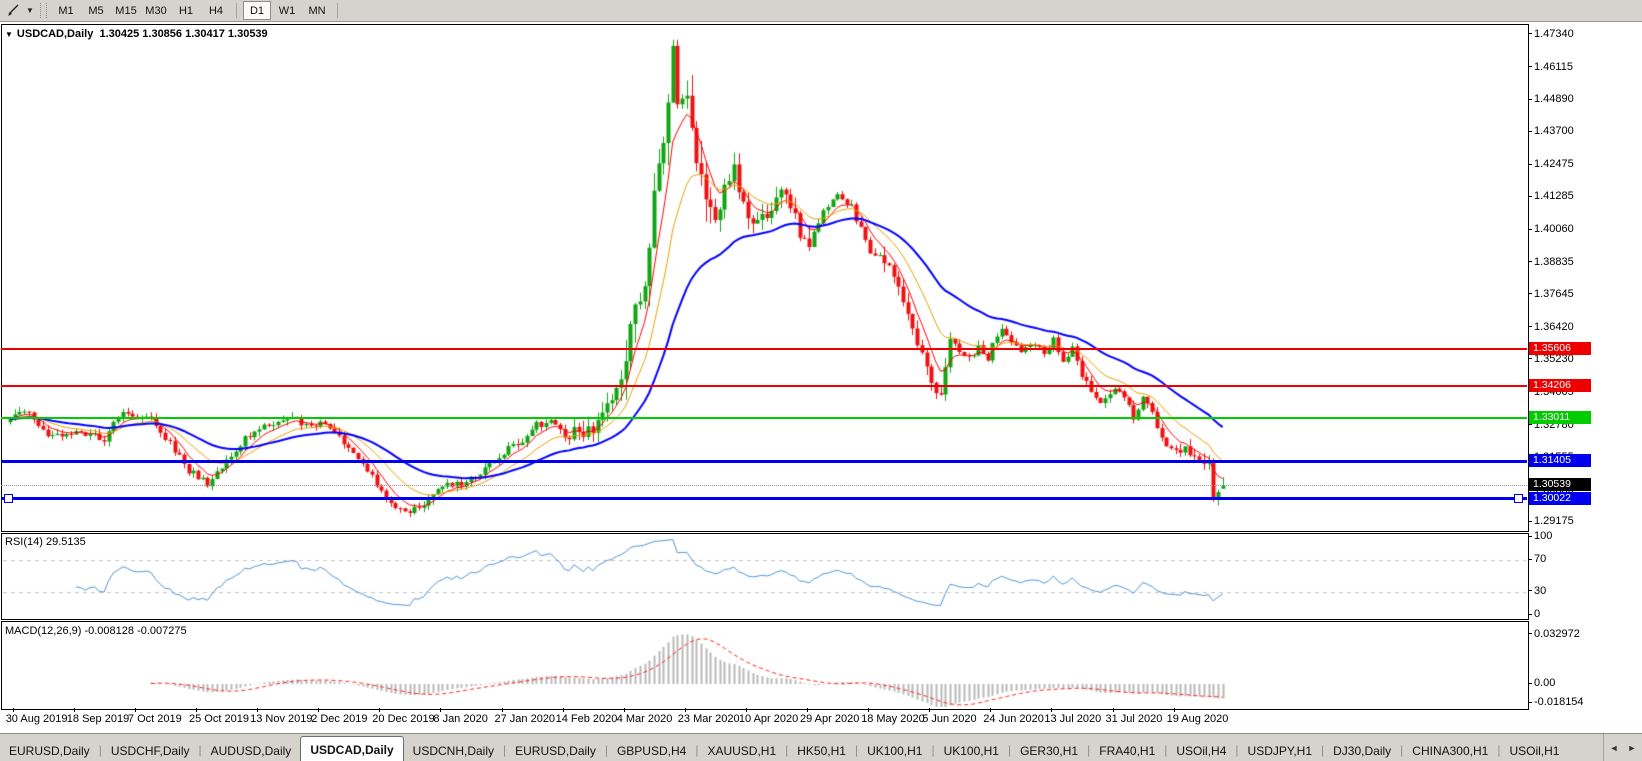 The width and height of the screenshot is (1642, 761). Describe the element at coordinates (1543, 536) in the screenshot. I see `rsi-axis-label: 100` at that location.